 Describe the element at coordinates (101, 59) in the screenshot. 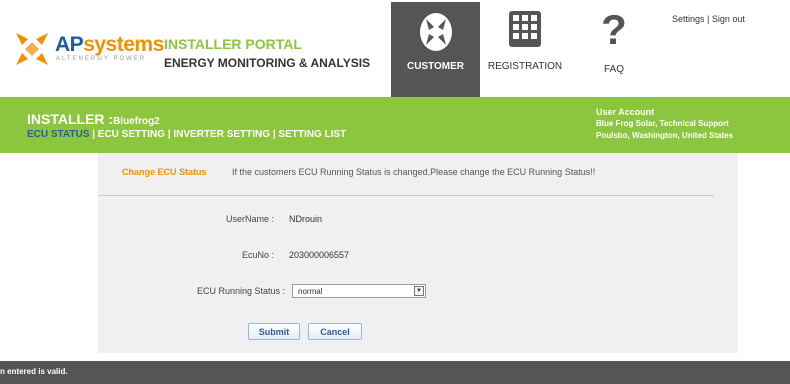

I see `brand-tagline: ALTENERGY POWER` at that location.